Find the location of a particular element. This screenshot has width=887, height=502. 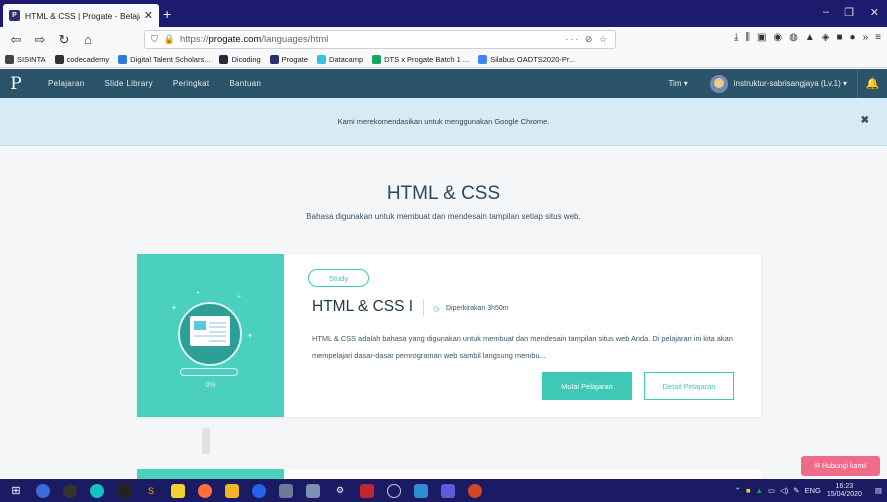

course-connector is located at coordinates (206, 441).